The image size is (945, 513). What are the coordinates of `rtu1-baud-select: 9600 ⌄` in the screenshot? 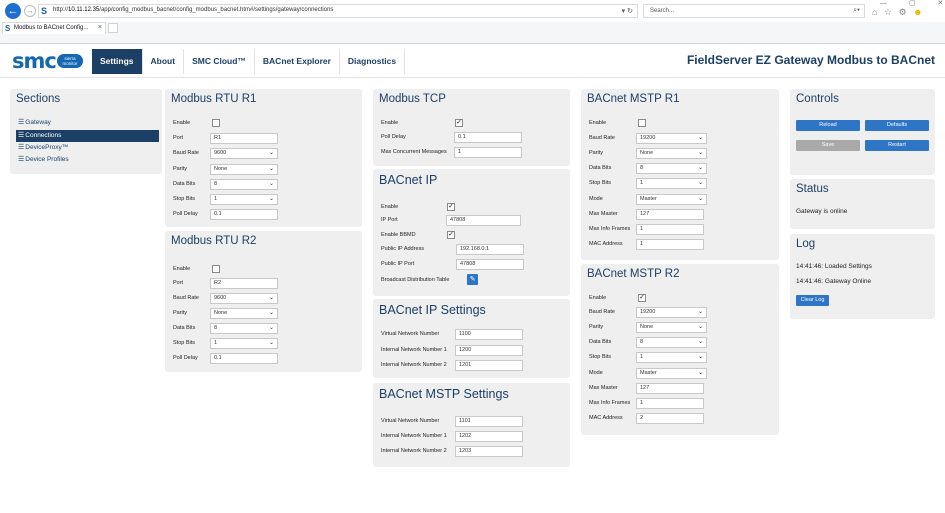 It's located at (244, 153).